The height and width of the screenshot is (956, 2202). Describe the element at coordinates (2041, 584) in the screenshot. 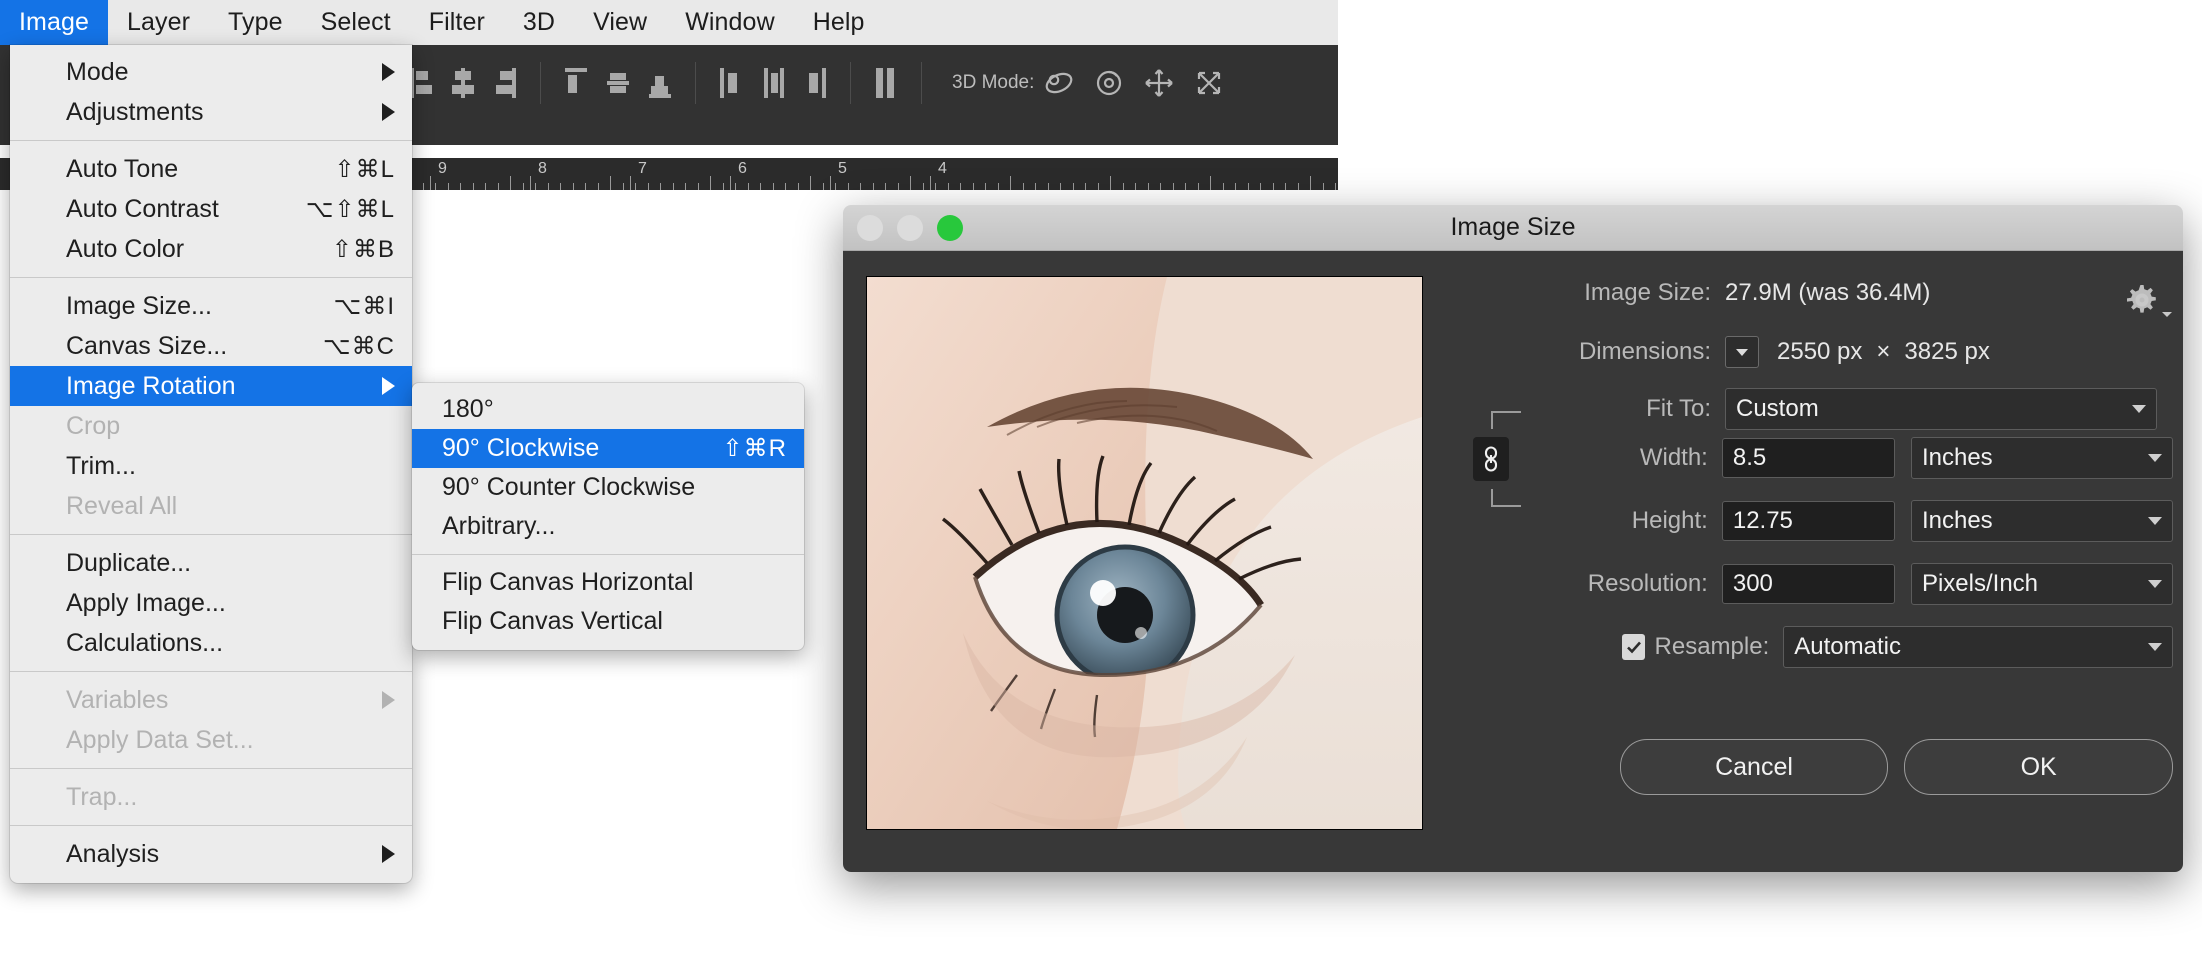

I see `resolution-unit-dropdown: Pixels/Inch` at that location.